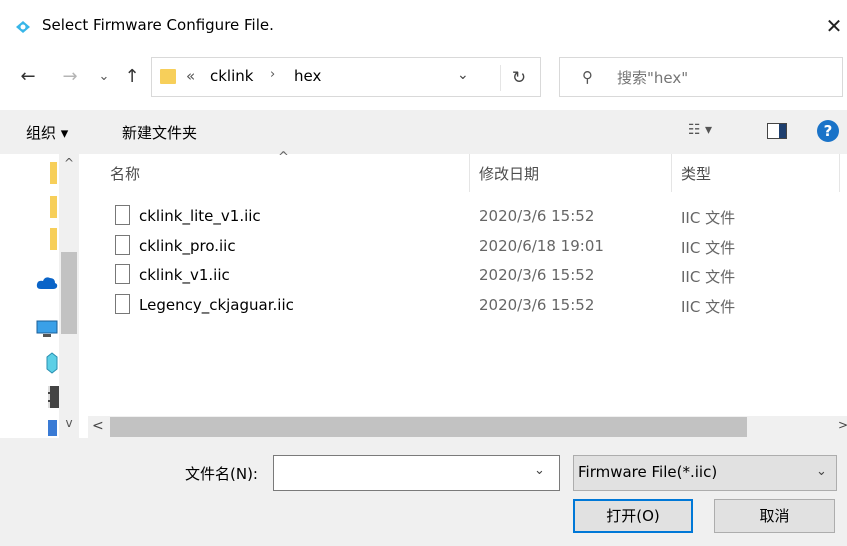 This screenshot has height=546, width=847. I want to click on search-box: ⚲, so click(701, 77).